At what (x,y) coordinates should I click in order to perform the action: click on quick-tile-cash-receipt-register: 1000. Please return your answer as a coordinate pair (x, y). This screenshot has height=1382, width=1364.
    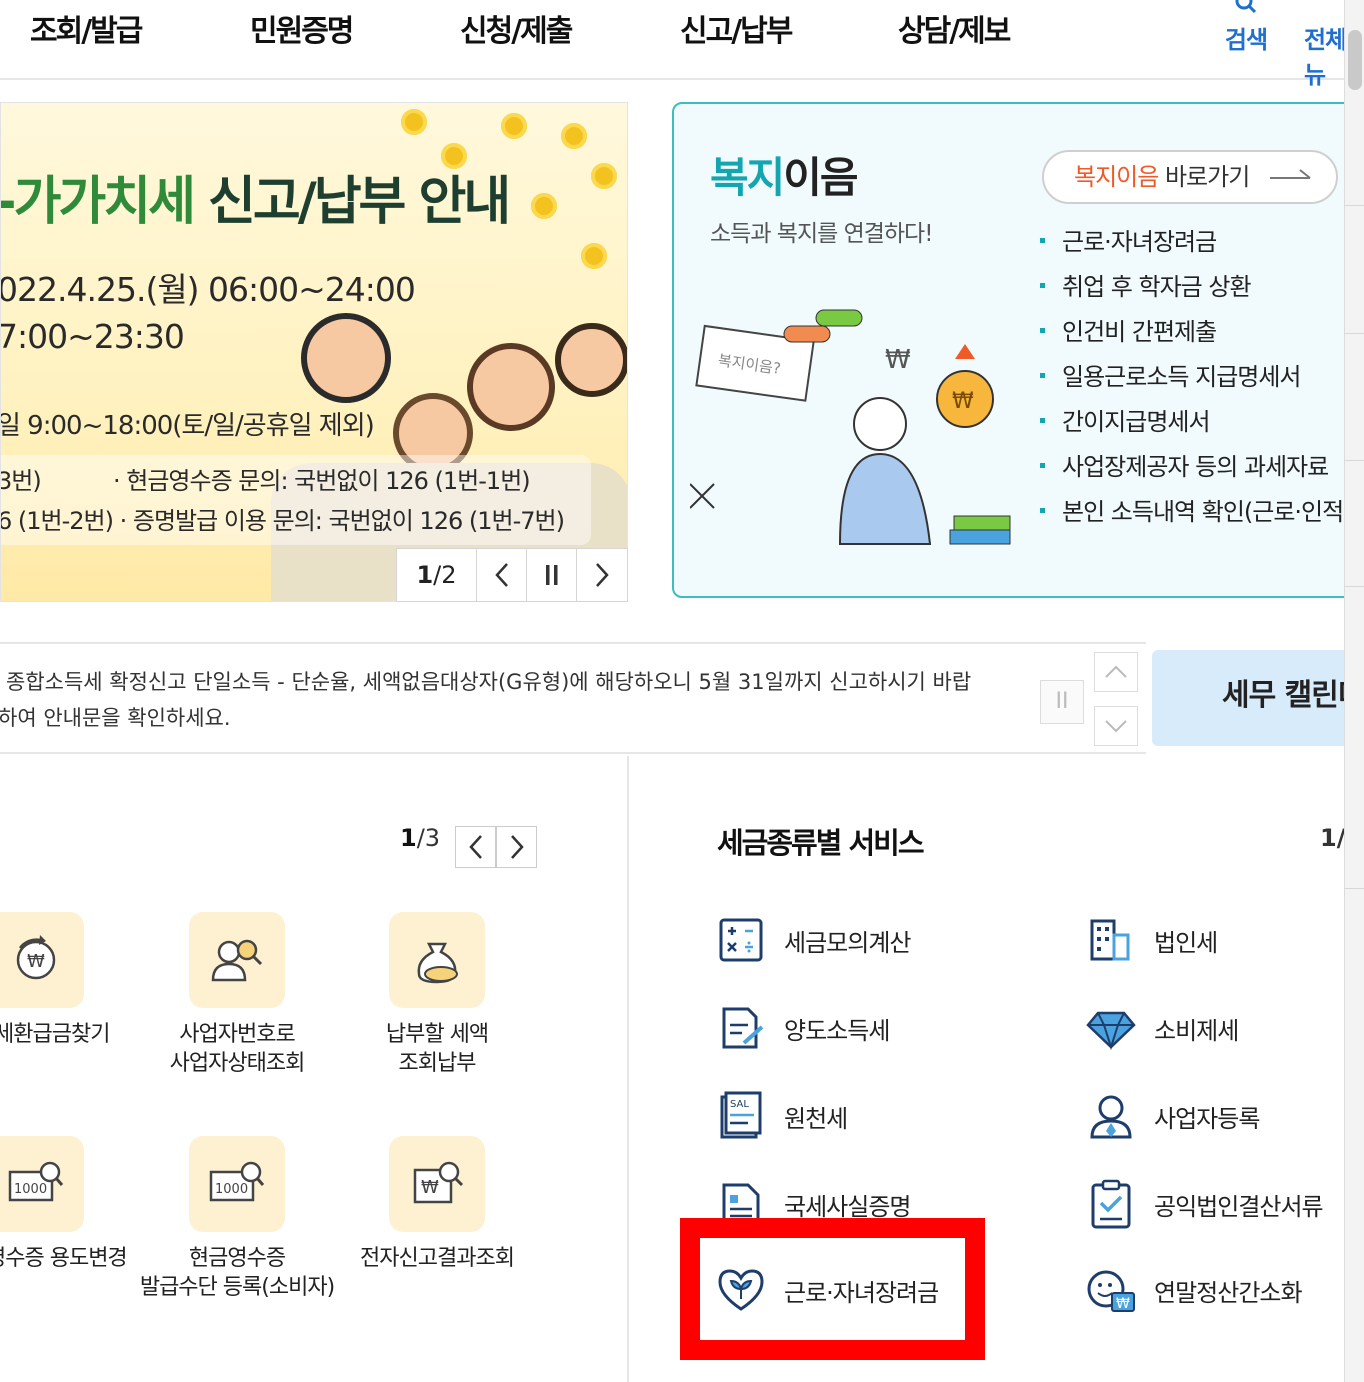
    Looking at the image, I should click on (237, 1184).